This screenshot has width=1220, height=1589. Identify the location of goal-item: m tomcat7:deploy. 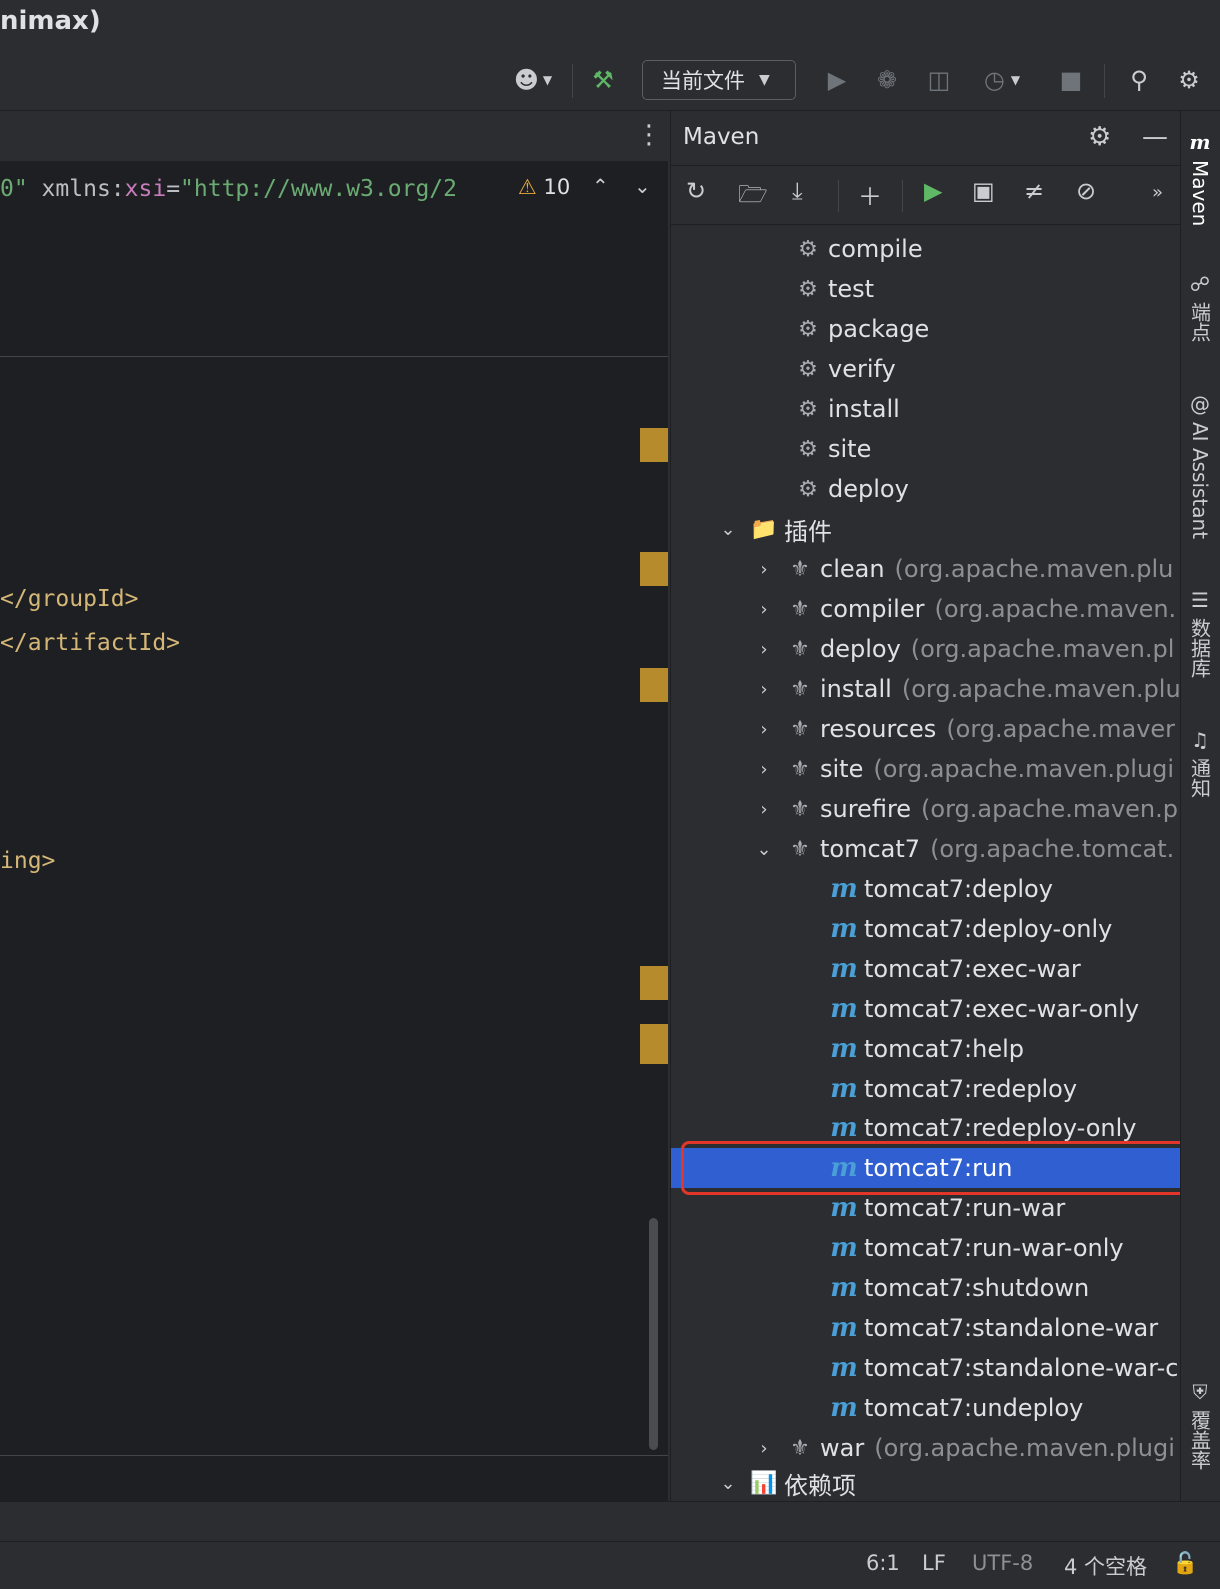
(939, 889).